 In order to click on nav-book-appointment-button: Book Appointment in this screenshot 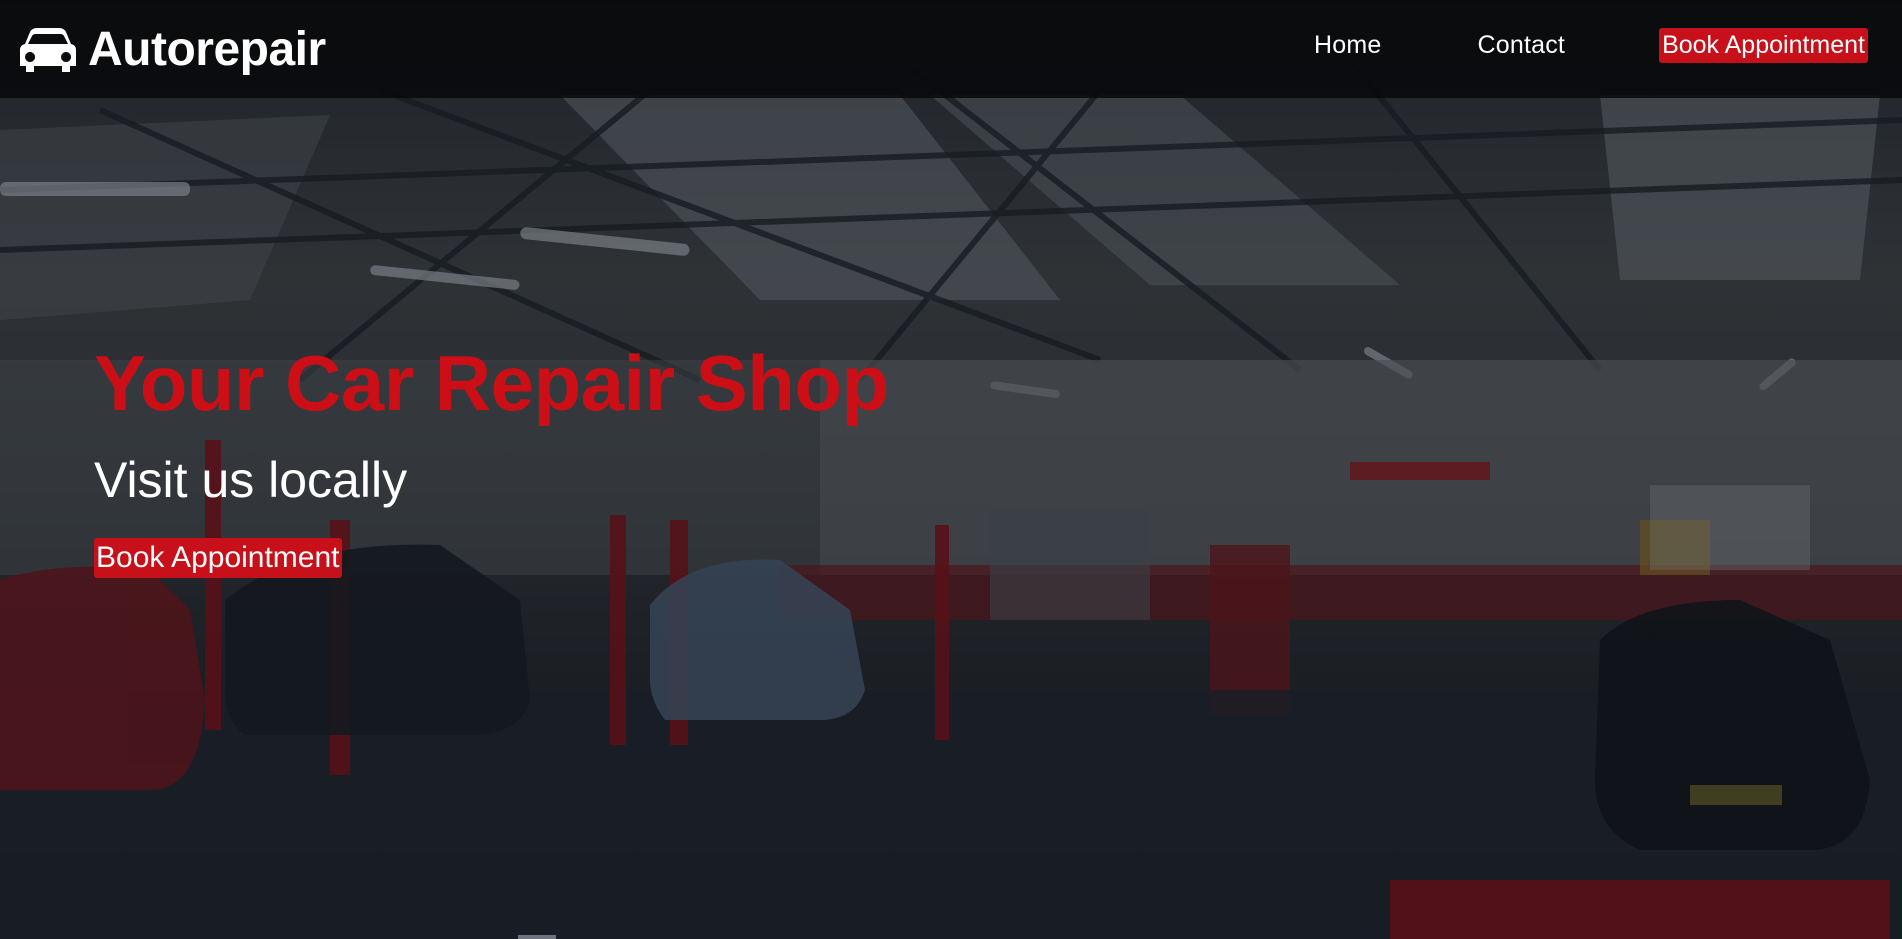, I will do `click(1763, 45)`.